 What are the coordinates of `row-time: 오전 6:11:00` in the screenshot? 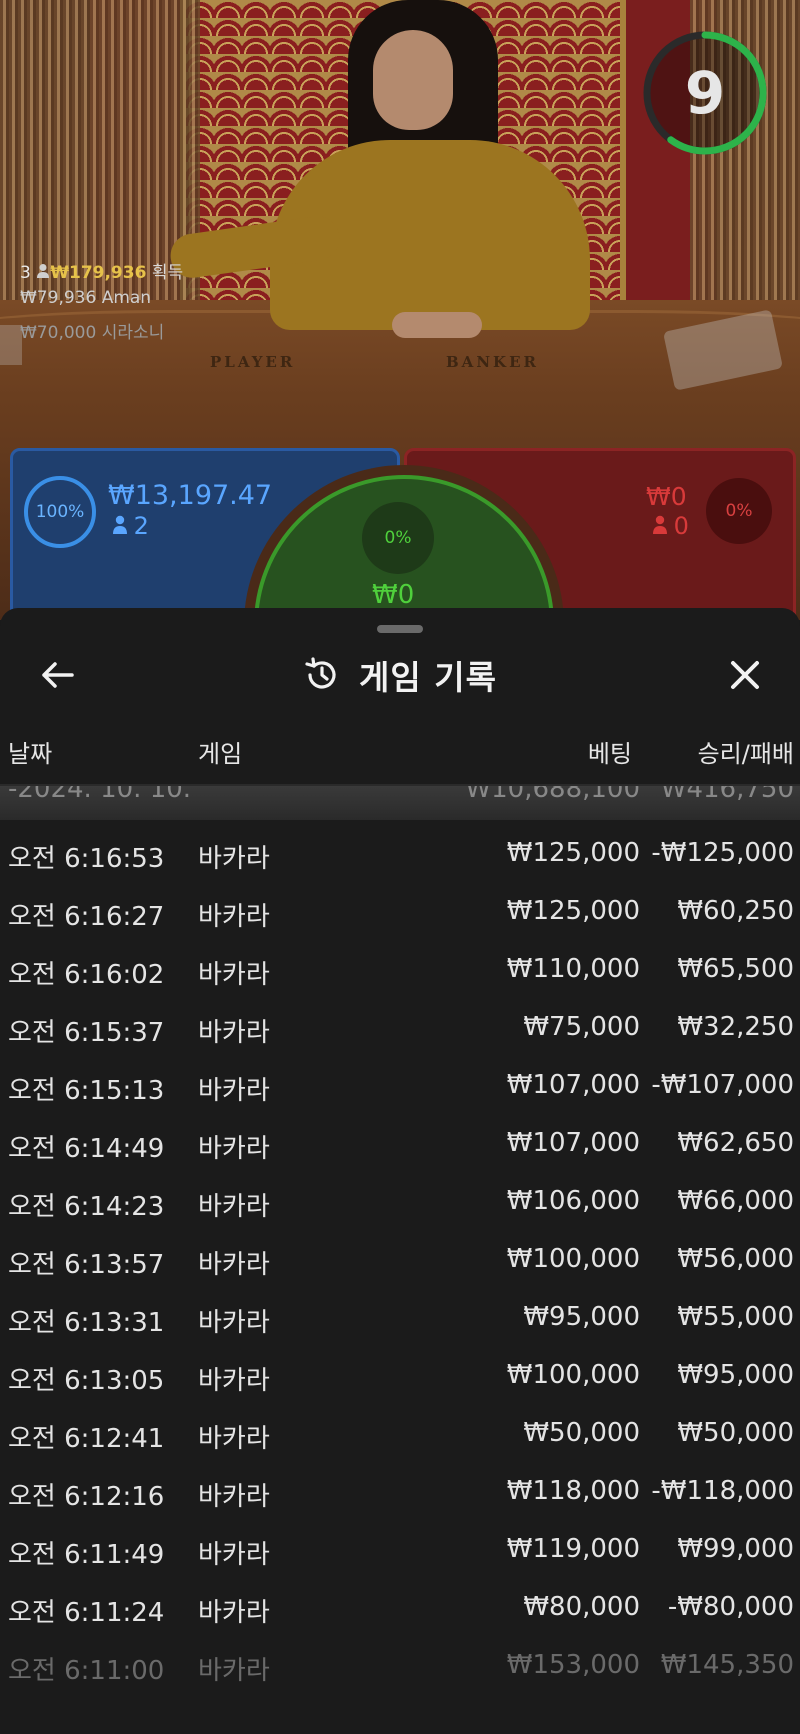 It's located at (86, 1671).